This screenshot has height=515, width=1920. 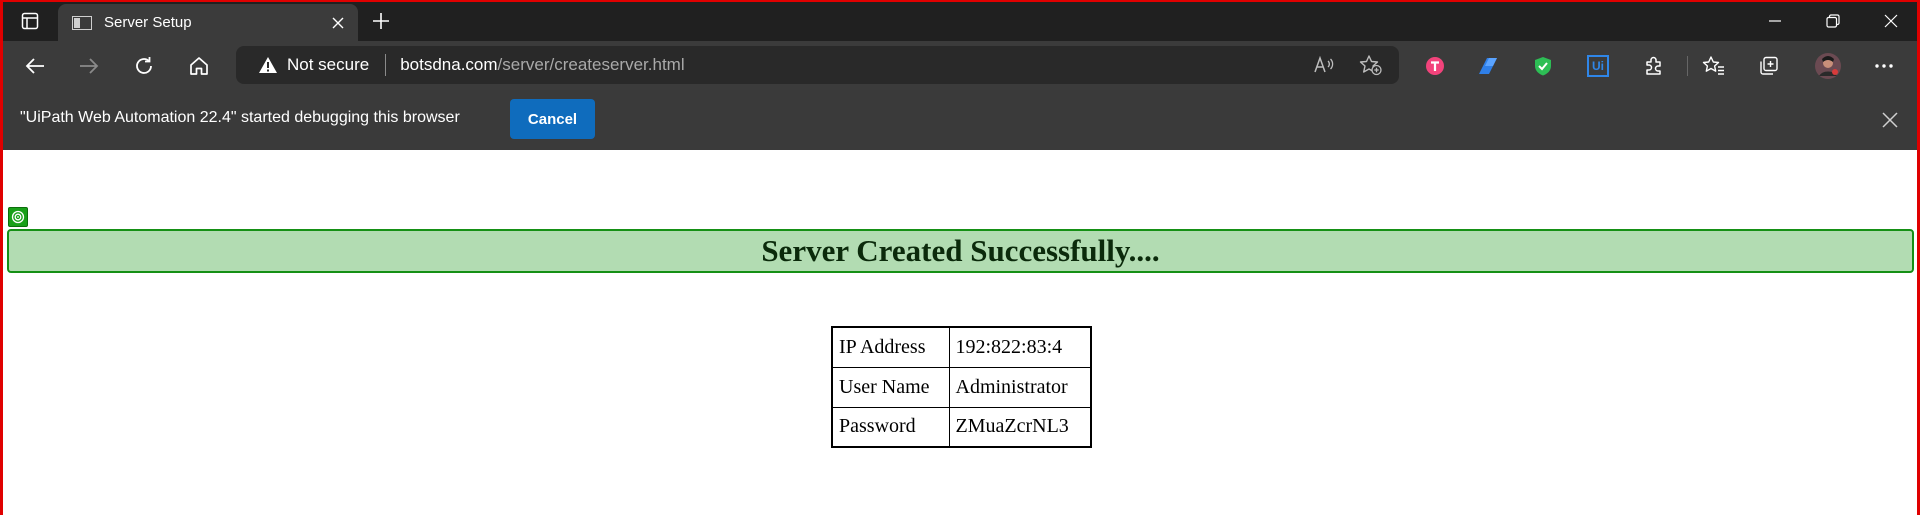 What do you see at coordinates (1324, 65) in the screenshot?
I see `read-aloud-icon` at bounding box center [1324, 65].